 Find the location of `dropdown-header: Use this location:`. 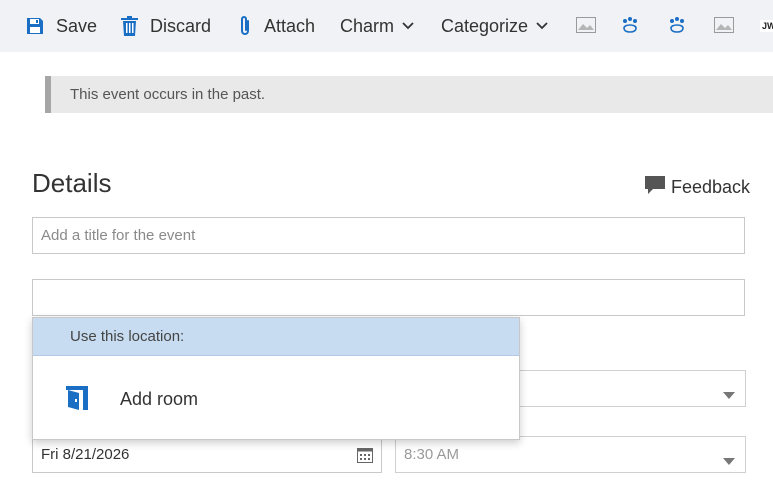

dropdown-header: Use this location: is located at coordinates (276, 337).